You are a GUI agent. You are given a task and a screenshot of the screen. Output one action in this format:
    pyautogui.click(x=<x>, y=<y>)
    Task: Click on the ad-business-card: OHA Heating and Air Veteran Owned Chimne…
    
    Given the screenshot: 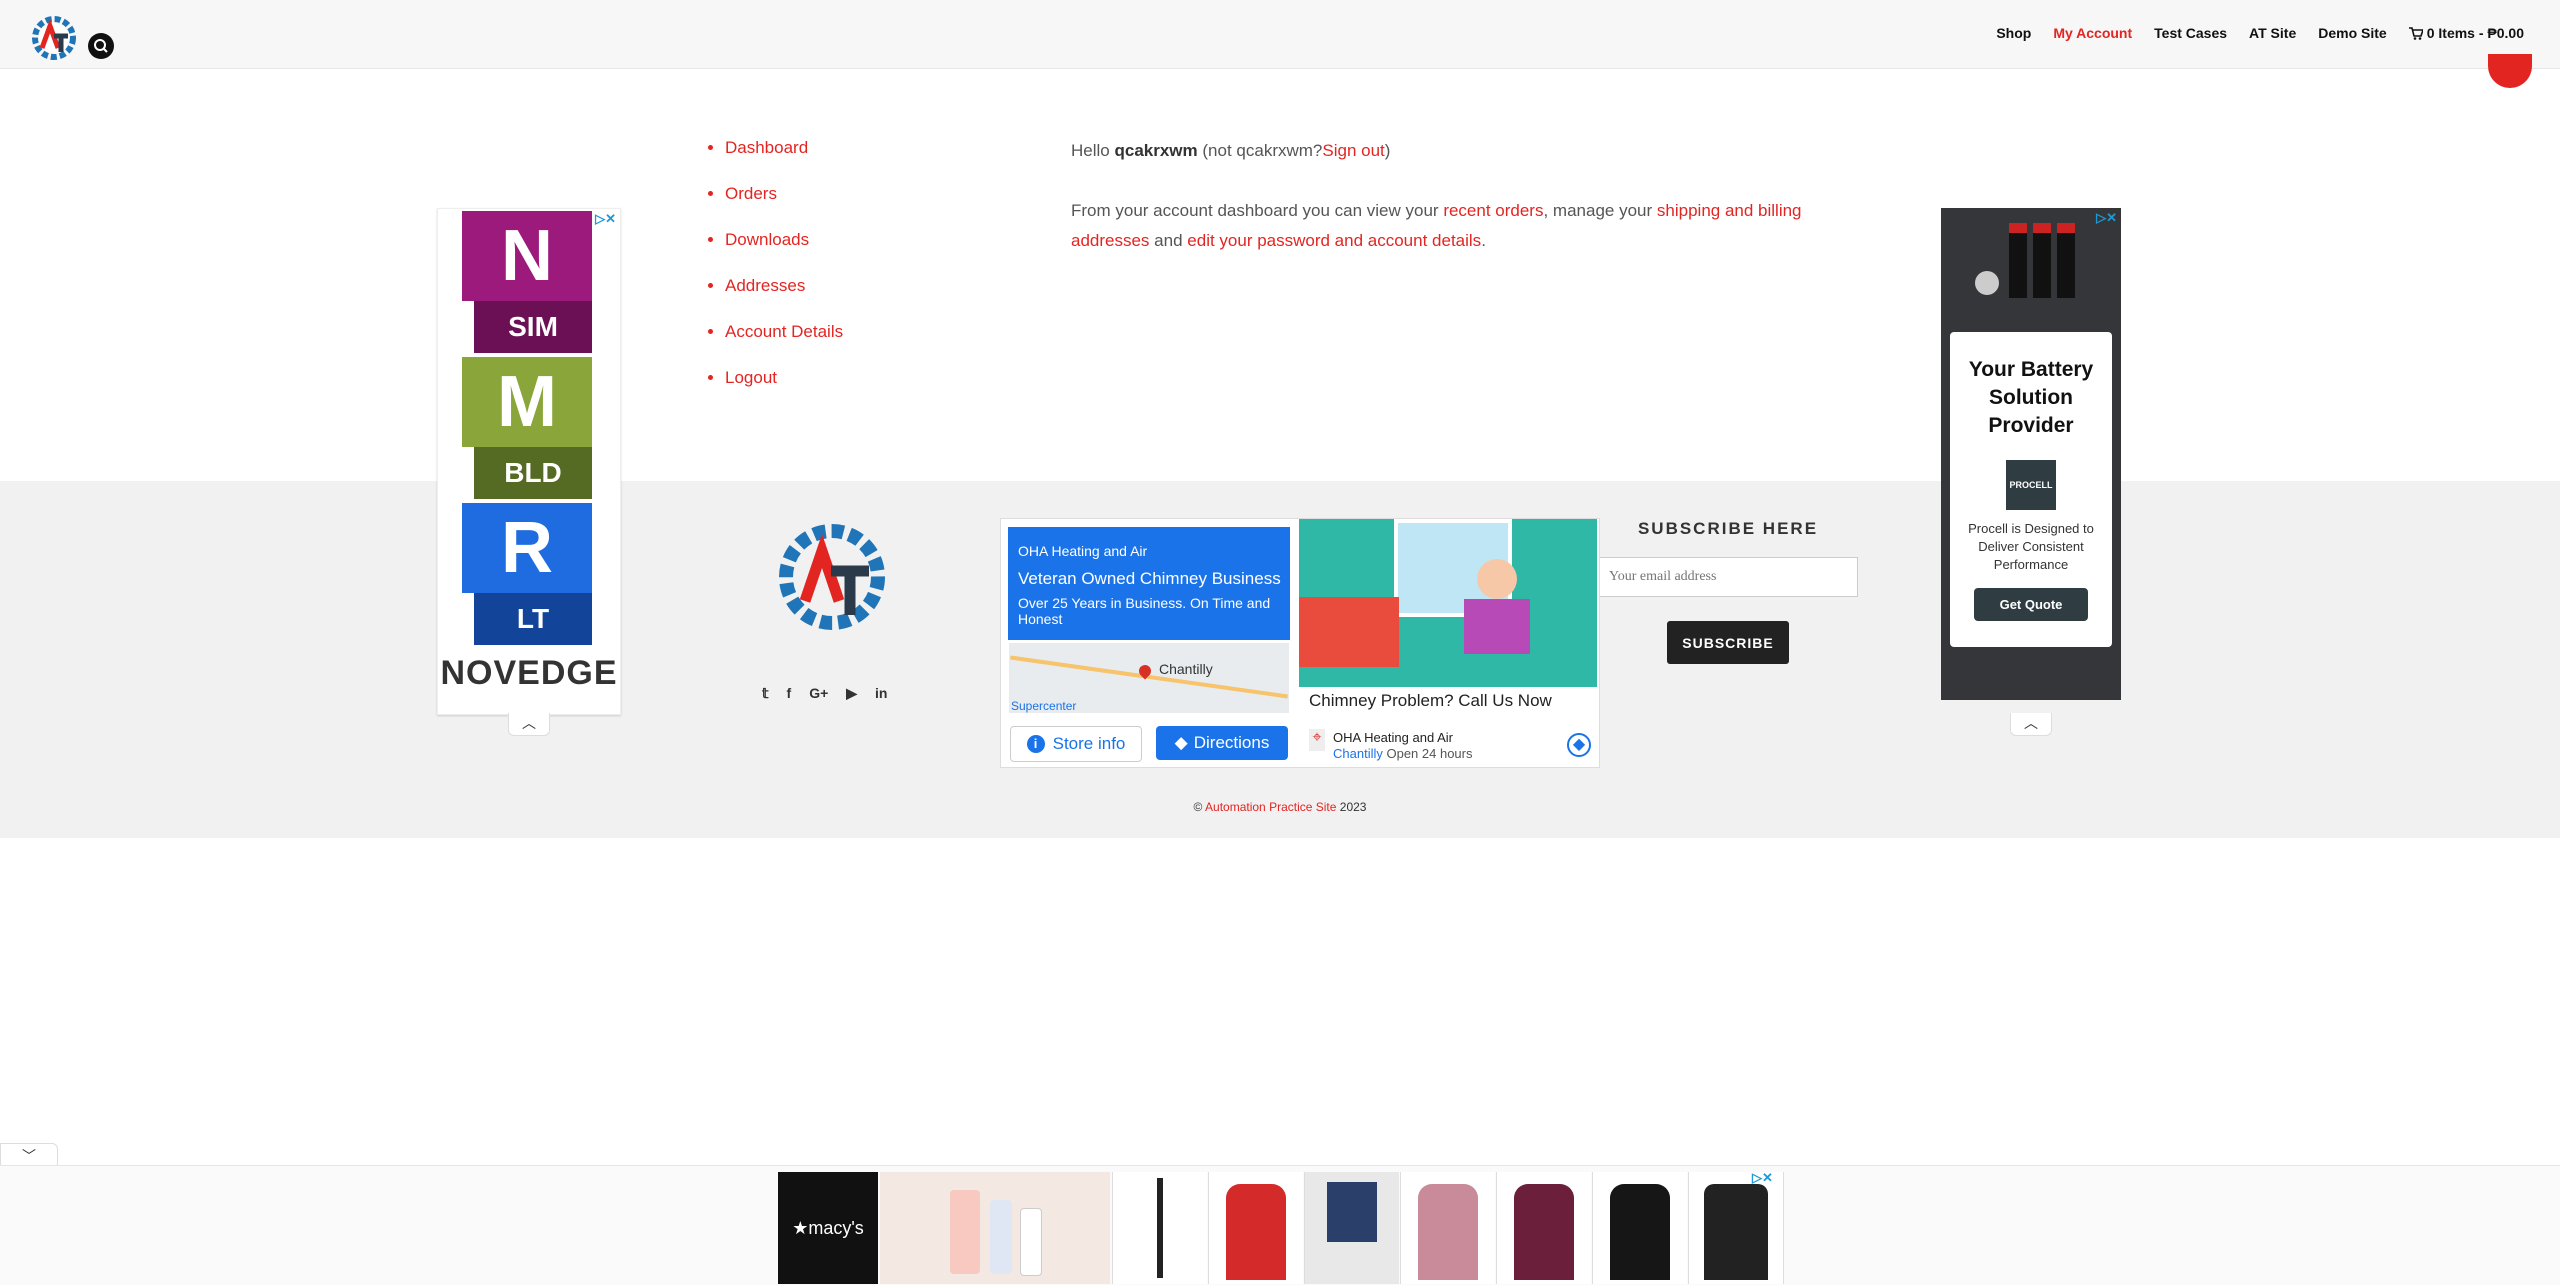 What is the action you would take?
    pyautogui.click(x=1149, y=583)
    